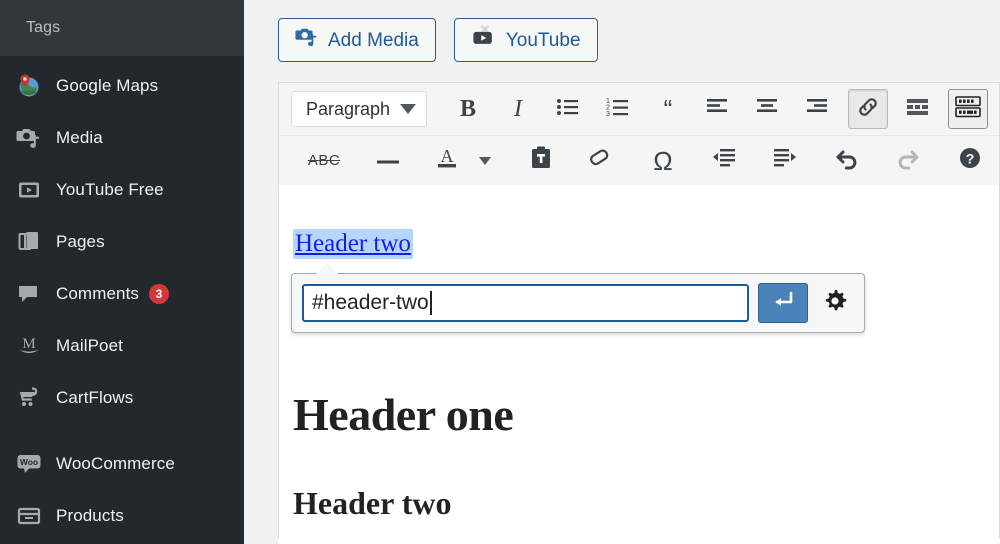 Image resolution: width=1000 pixels, height=544 pixels. I want to click on add-media-button: Add Media, so click(357, 40).